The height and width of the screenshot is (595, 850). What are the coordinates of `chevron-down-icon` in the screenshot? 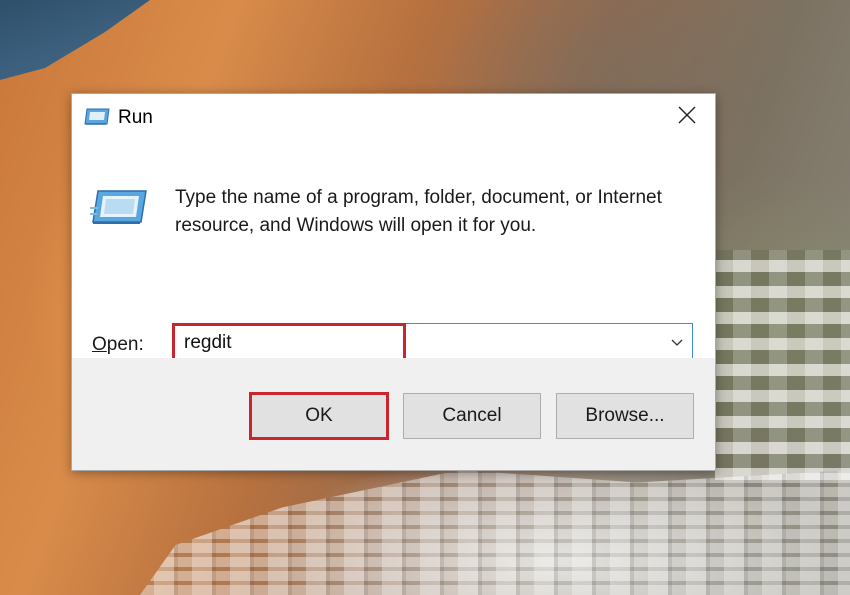 It's located at (677, 343).